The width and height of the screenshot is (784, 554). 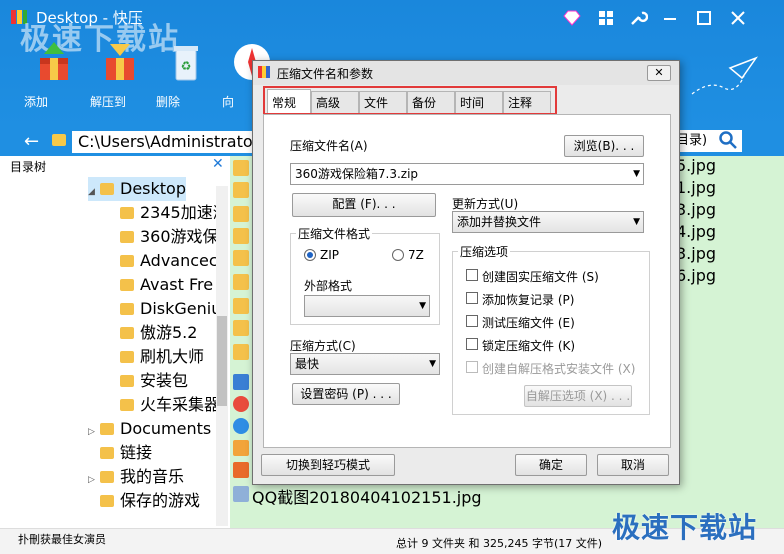 I want to click on tree-item: 2345加速浏, so click(x=168, y=213).